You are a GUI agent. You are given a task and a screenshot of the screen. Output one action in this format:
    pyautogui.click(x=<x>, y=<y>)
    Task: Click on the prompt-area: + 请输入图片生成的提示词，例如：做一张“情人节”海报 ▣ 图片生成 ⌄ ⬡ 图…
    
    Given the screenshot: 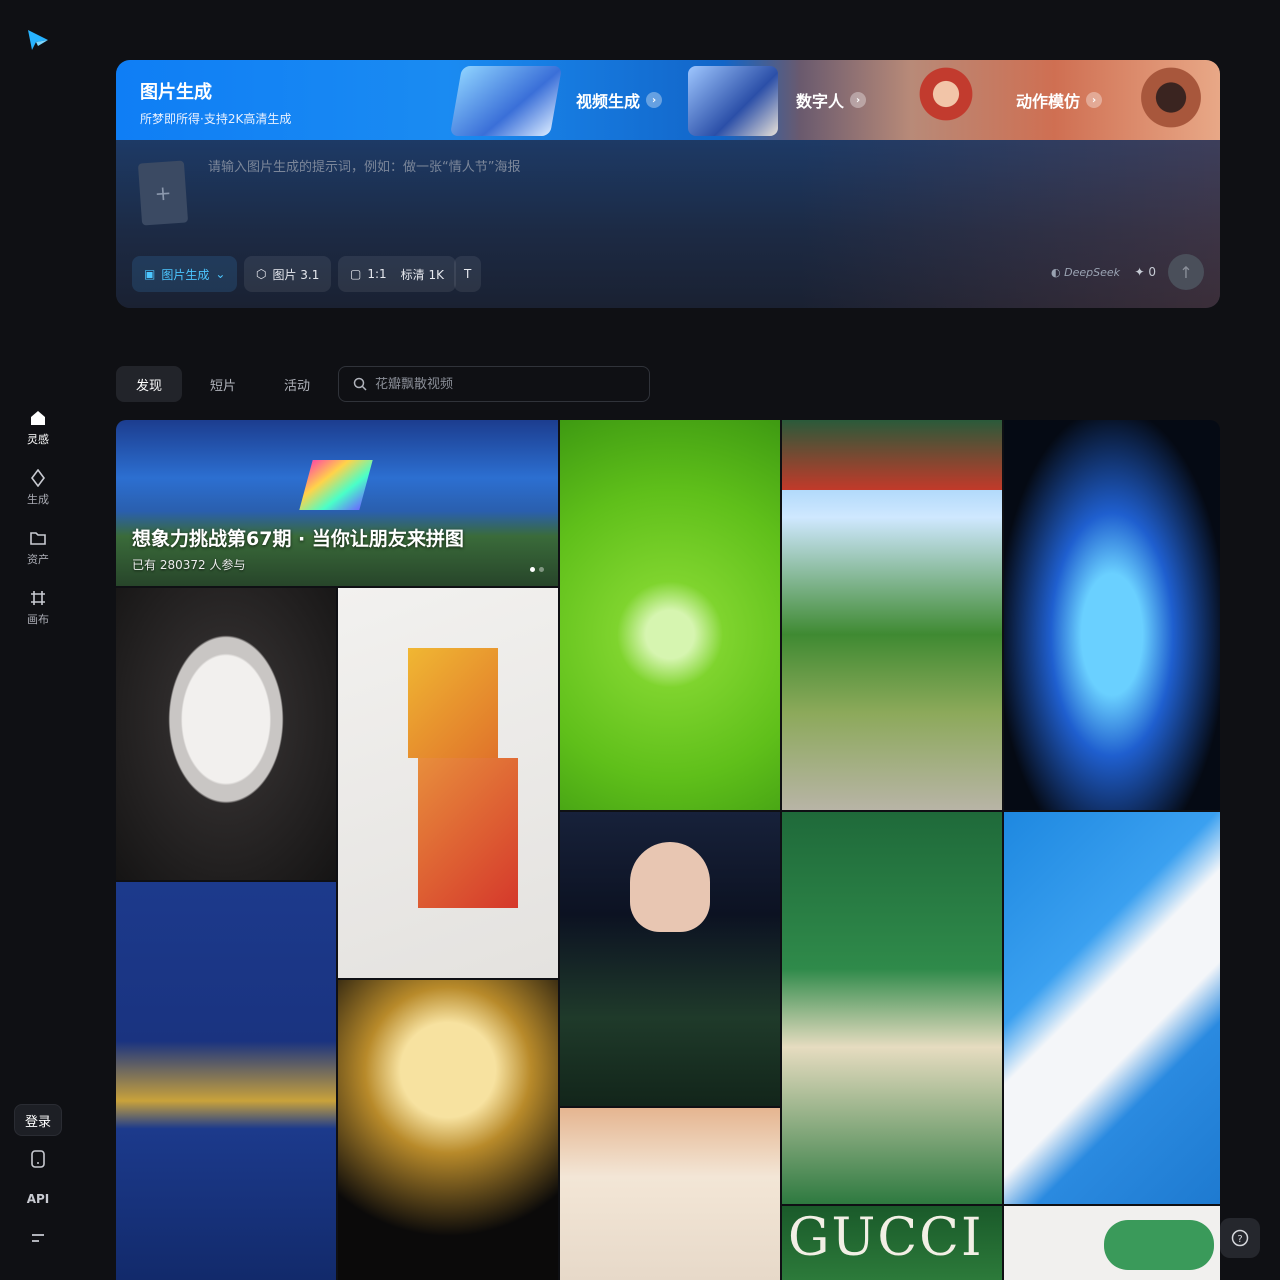 What is the action you would take?
    pyautogui.click(x=668, y=224)
    